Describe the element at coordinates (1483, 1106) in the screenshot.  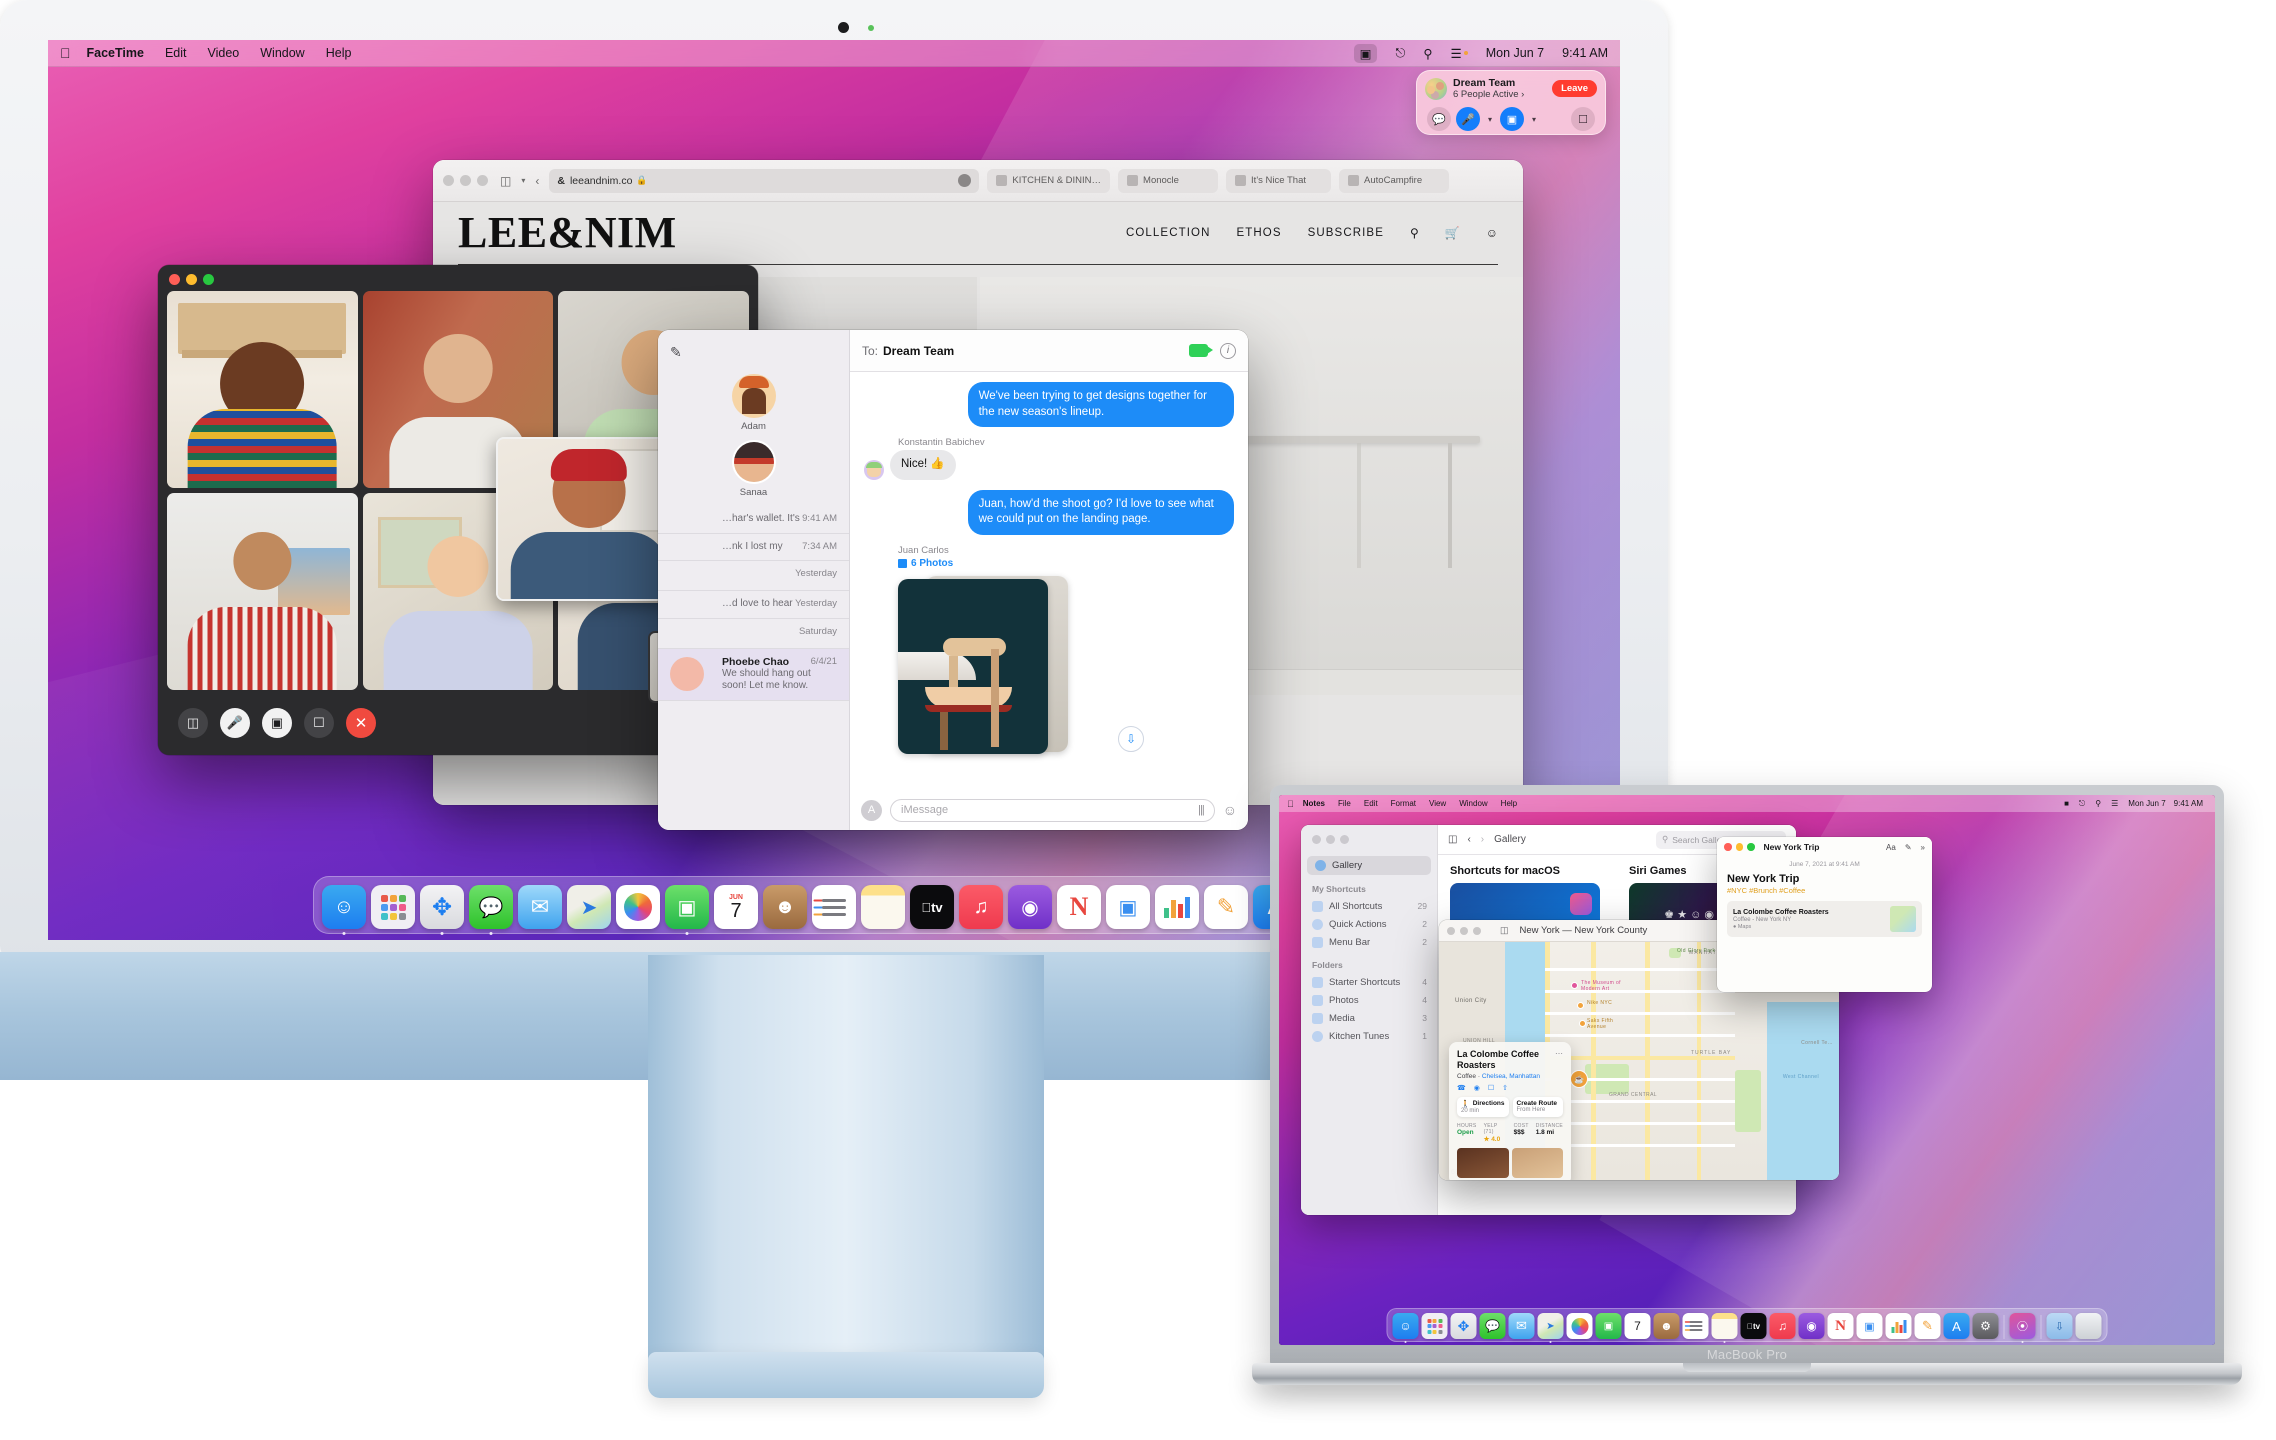
I see `directions-button: 🚶 Directions 20 min` at that location.